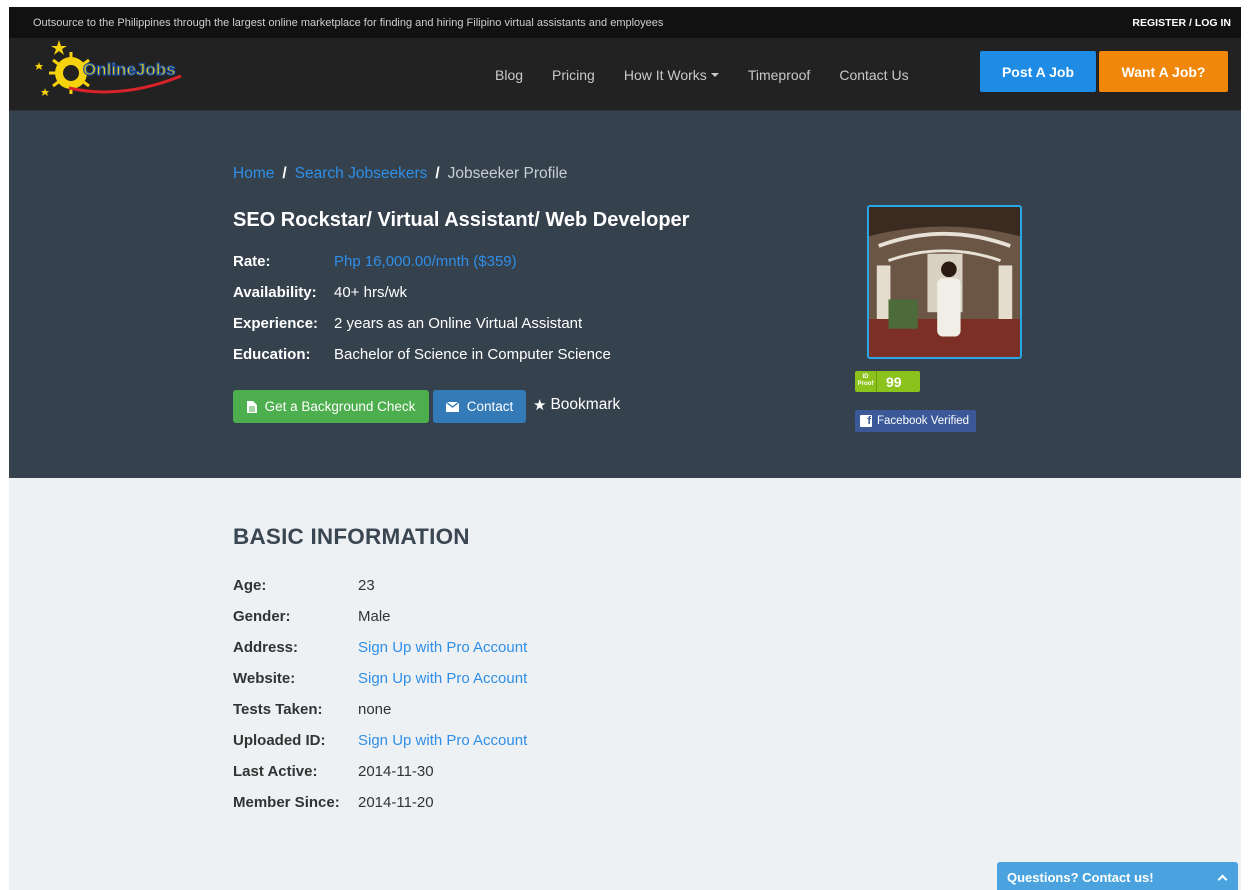  I want to click on register-login-link: REGISTER / LOG IN, so click(1181, 23).